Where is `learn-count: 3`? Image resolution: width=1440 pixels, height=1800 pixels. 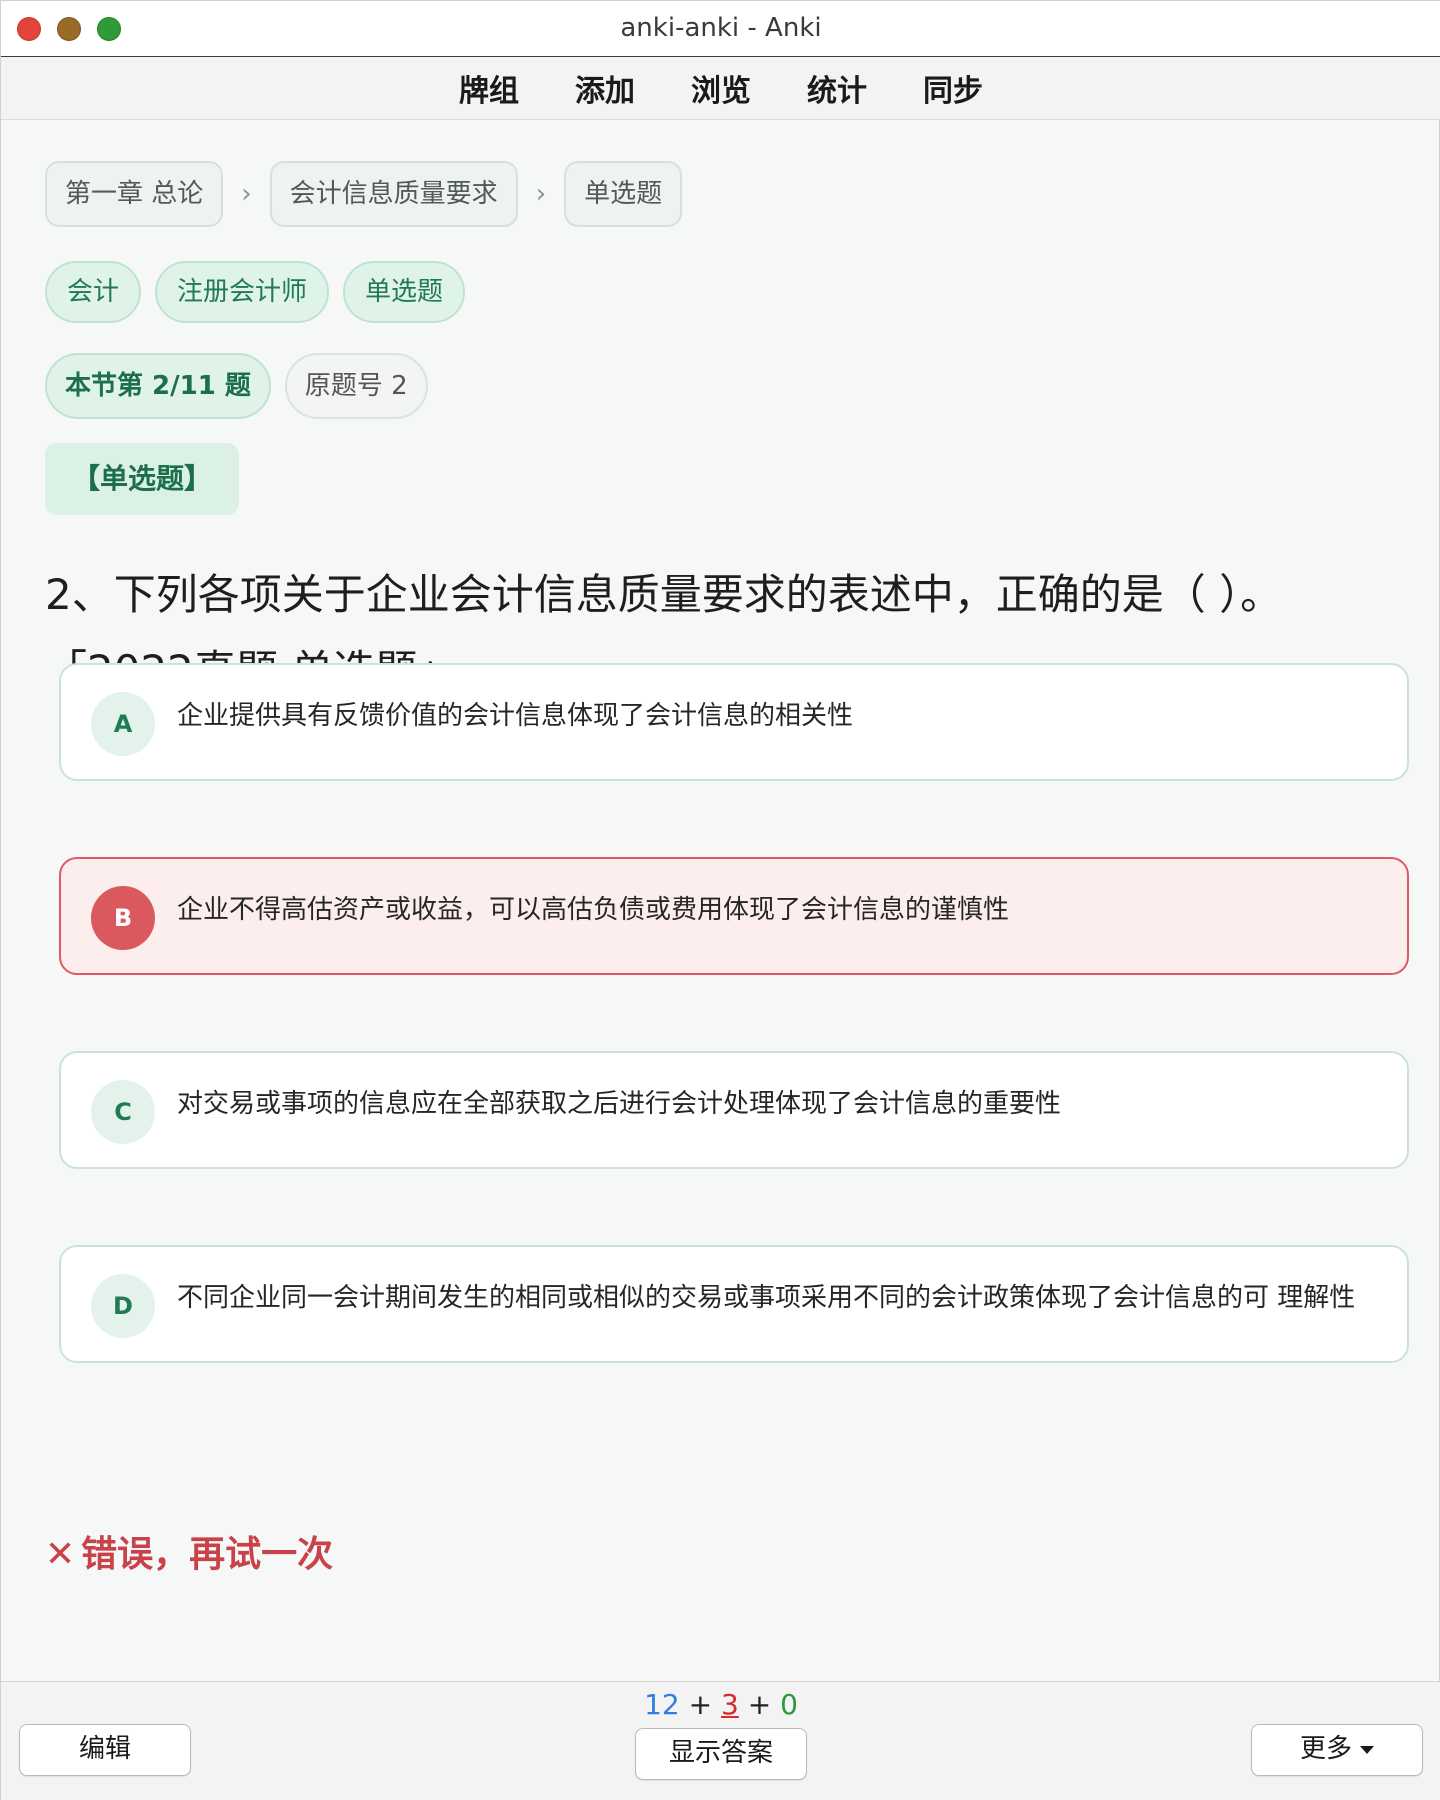 learn-count: 3 is located at coordinates (729, 1704).